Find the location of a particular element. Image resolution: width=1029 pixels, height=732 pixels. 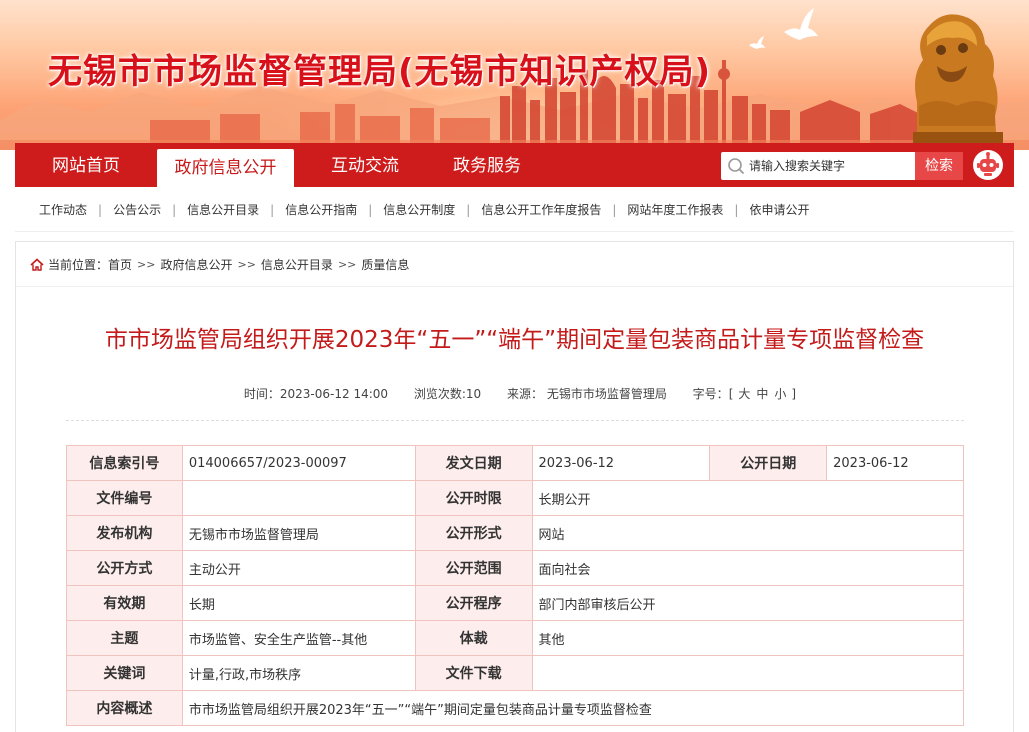

table-row: 文件编号 公开时限 长期公开 is located at coordinates (515, 498).